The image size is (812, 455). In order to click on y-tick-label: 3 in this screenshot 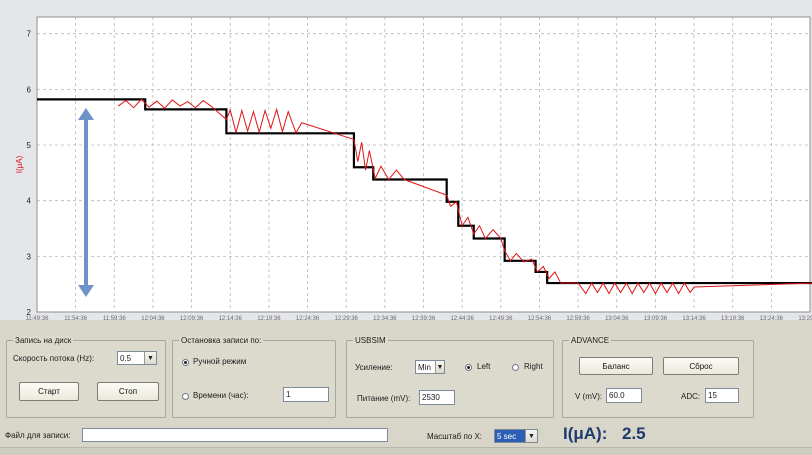, I will do `click(29, 256)`.